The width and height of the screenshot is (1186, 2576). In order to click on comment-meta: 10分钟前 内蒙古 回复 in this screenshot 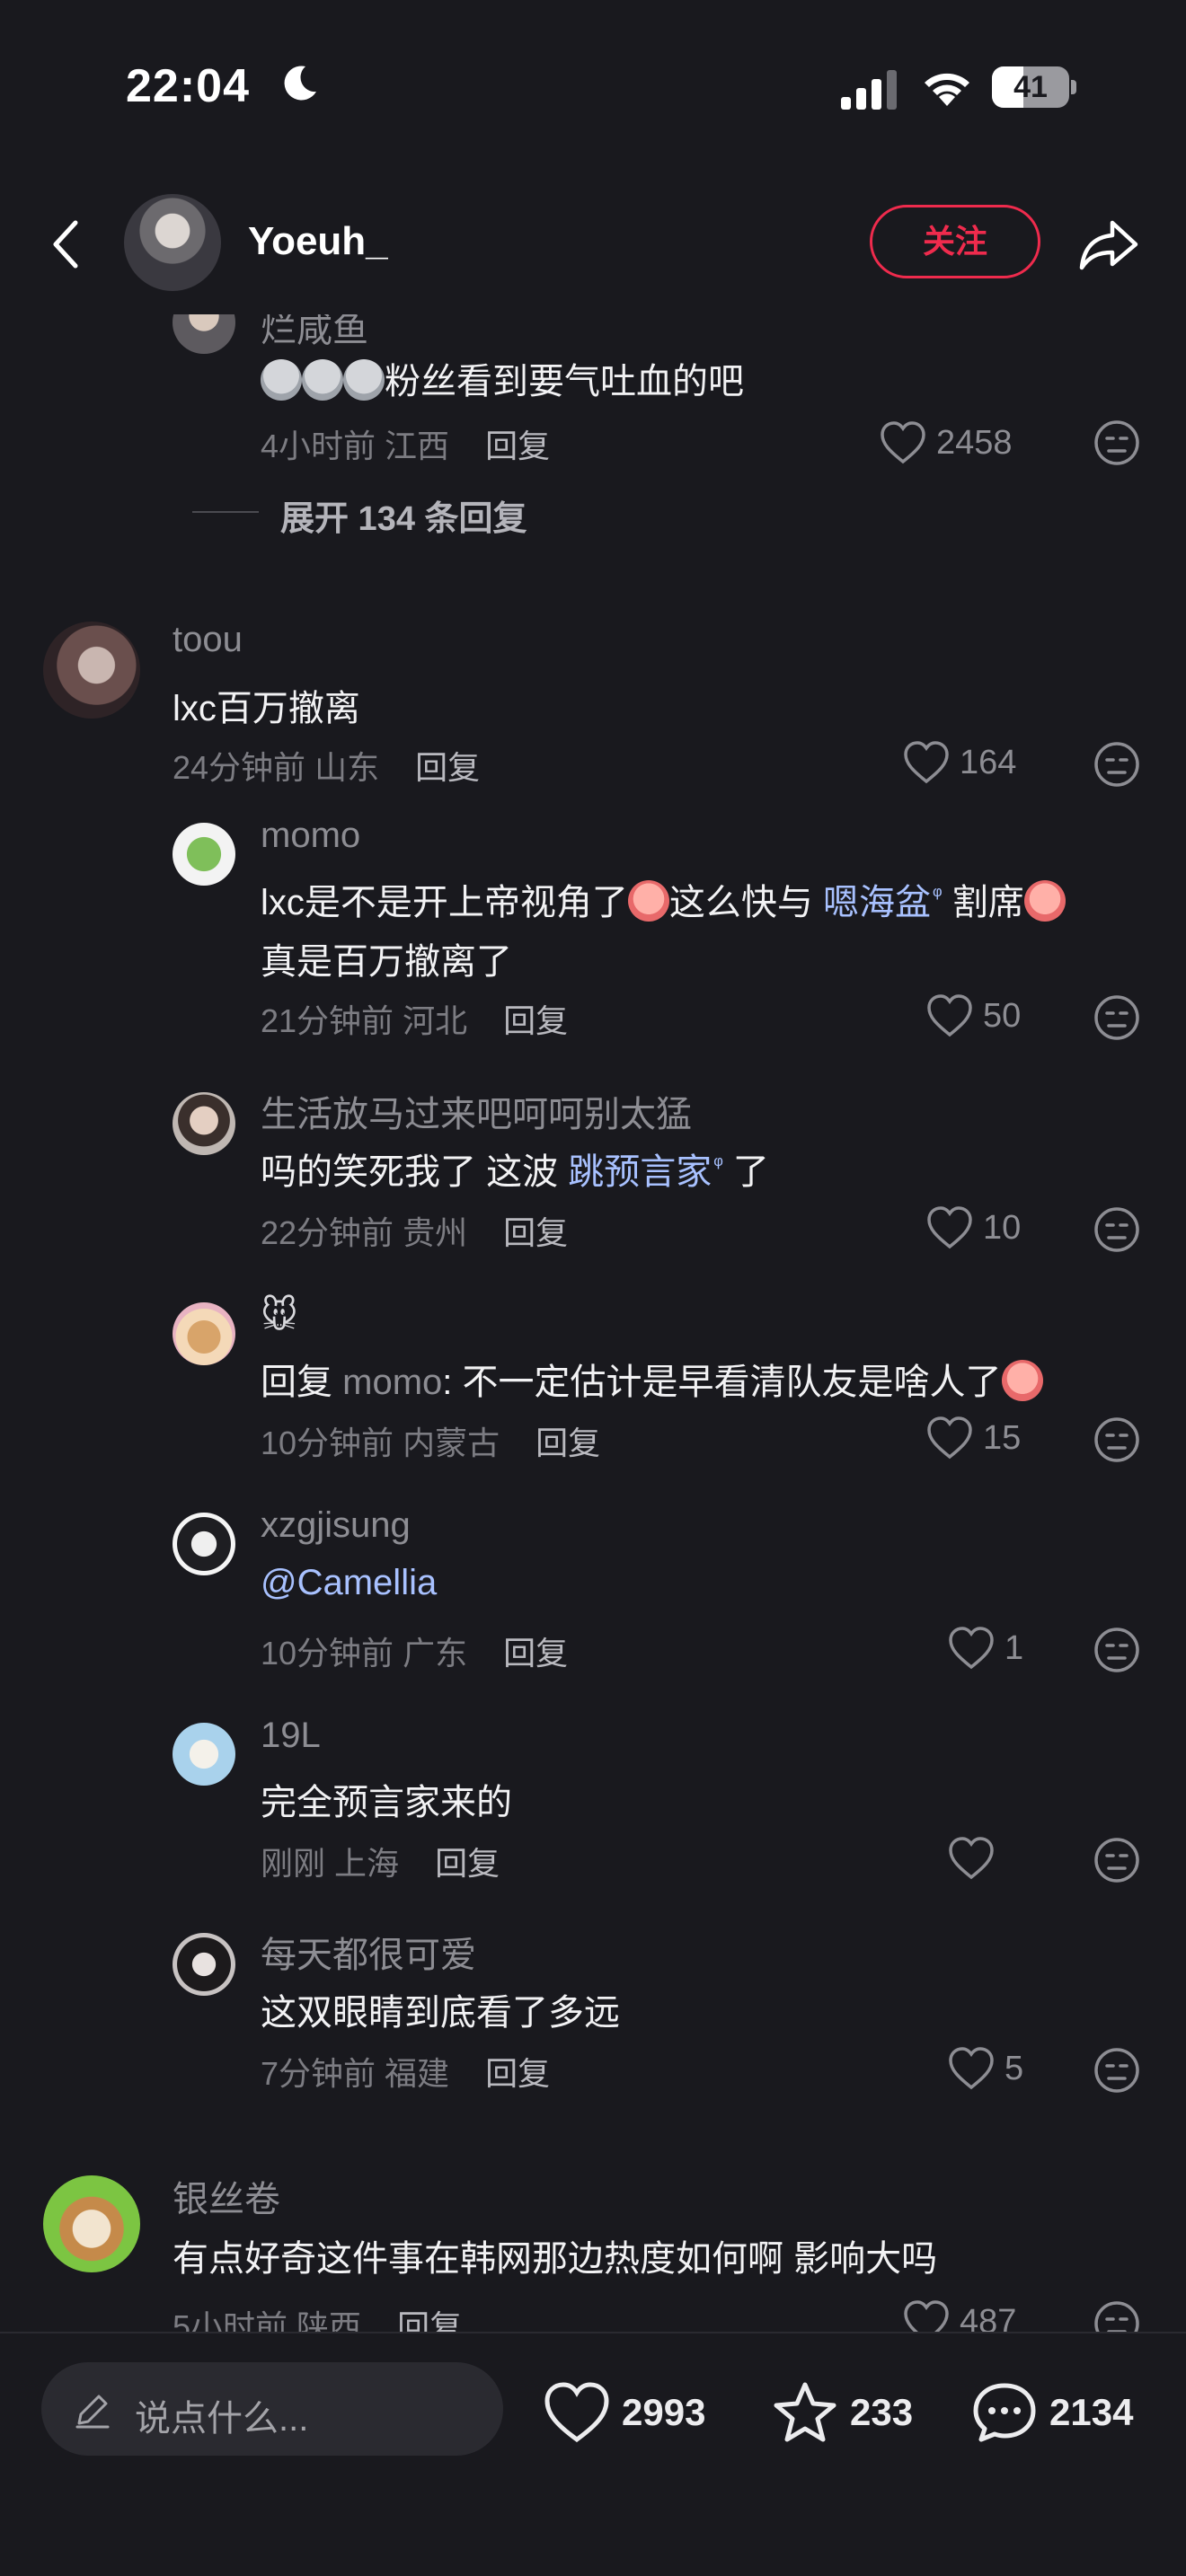, I will do `click(430, 1440)`.